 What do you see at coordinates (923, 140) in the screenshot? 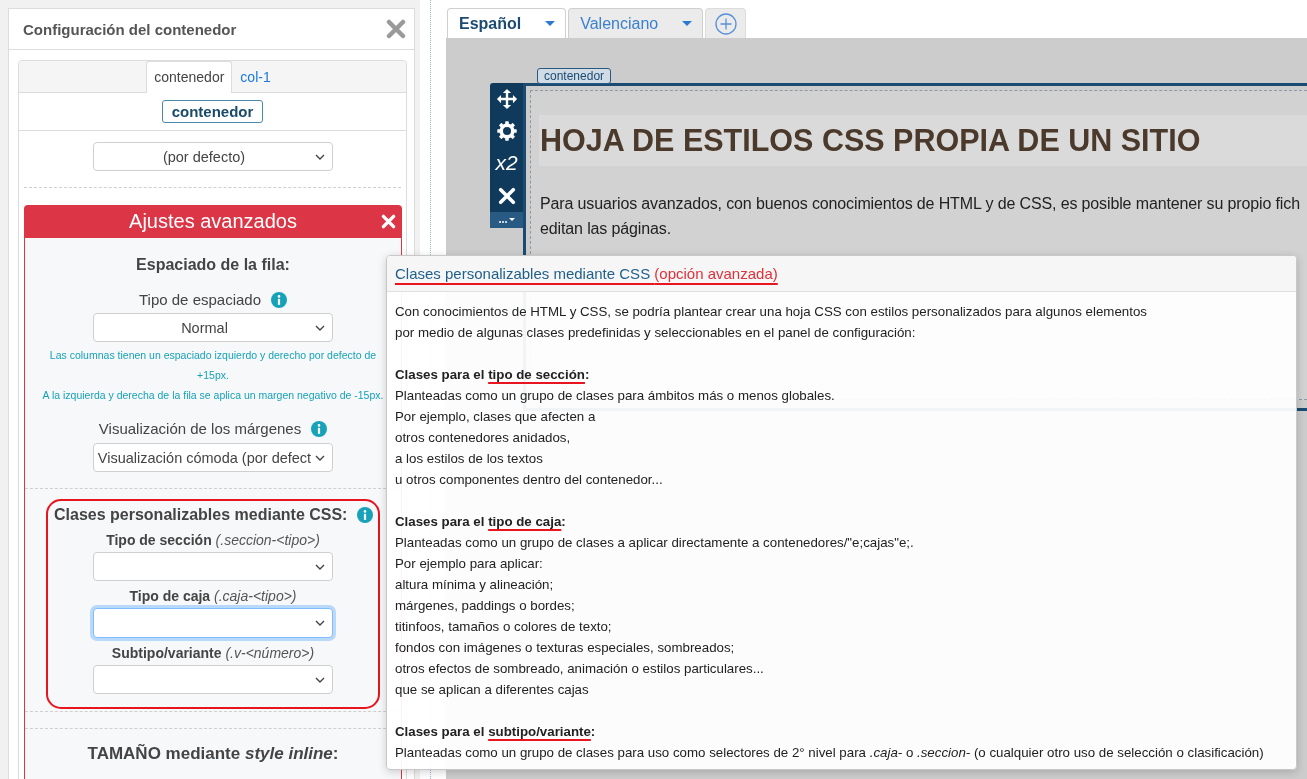
I see `page-heading: HOJA DE ESTILOS CSS PROPIA DE UN SITIO` at bounding box center [923, 140].